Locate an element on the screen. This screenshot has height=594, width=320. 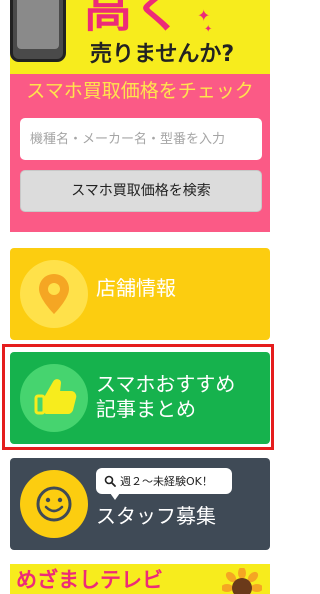
tv-banner-text: めざましテレビ is located at coordinates (89, 580).